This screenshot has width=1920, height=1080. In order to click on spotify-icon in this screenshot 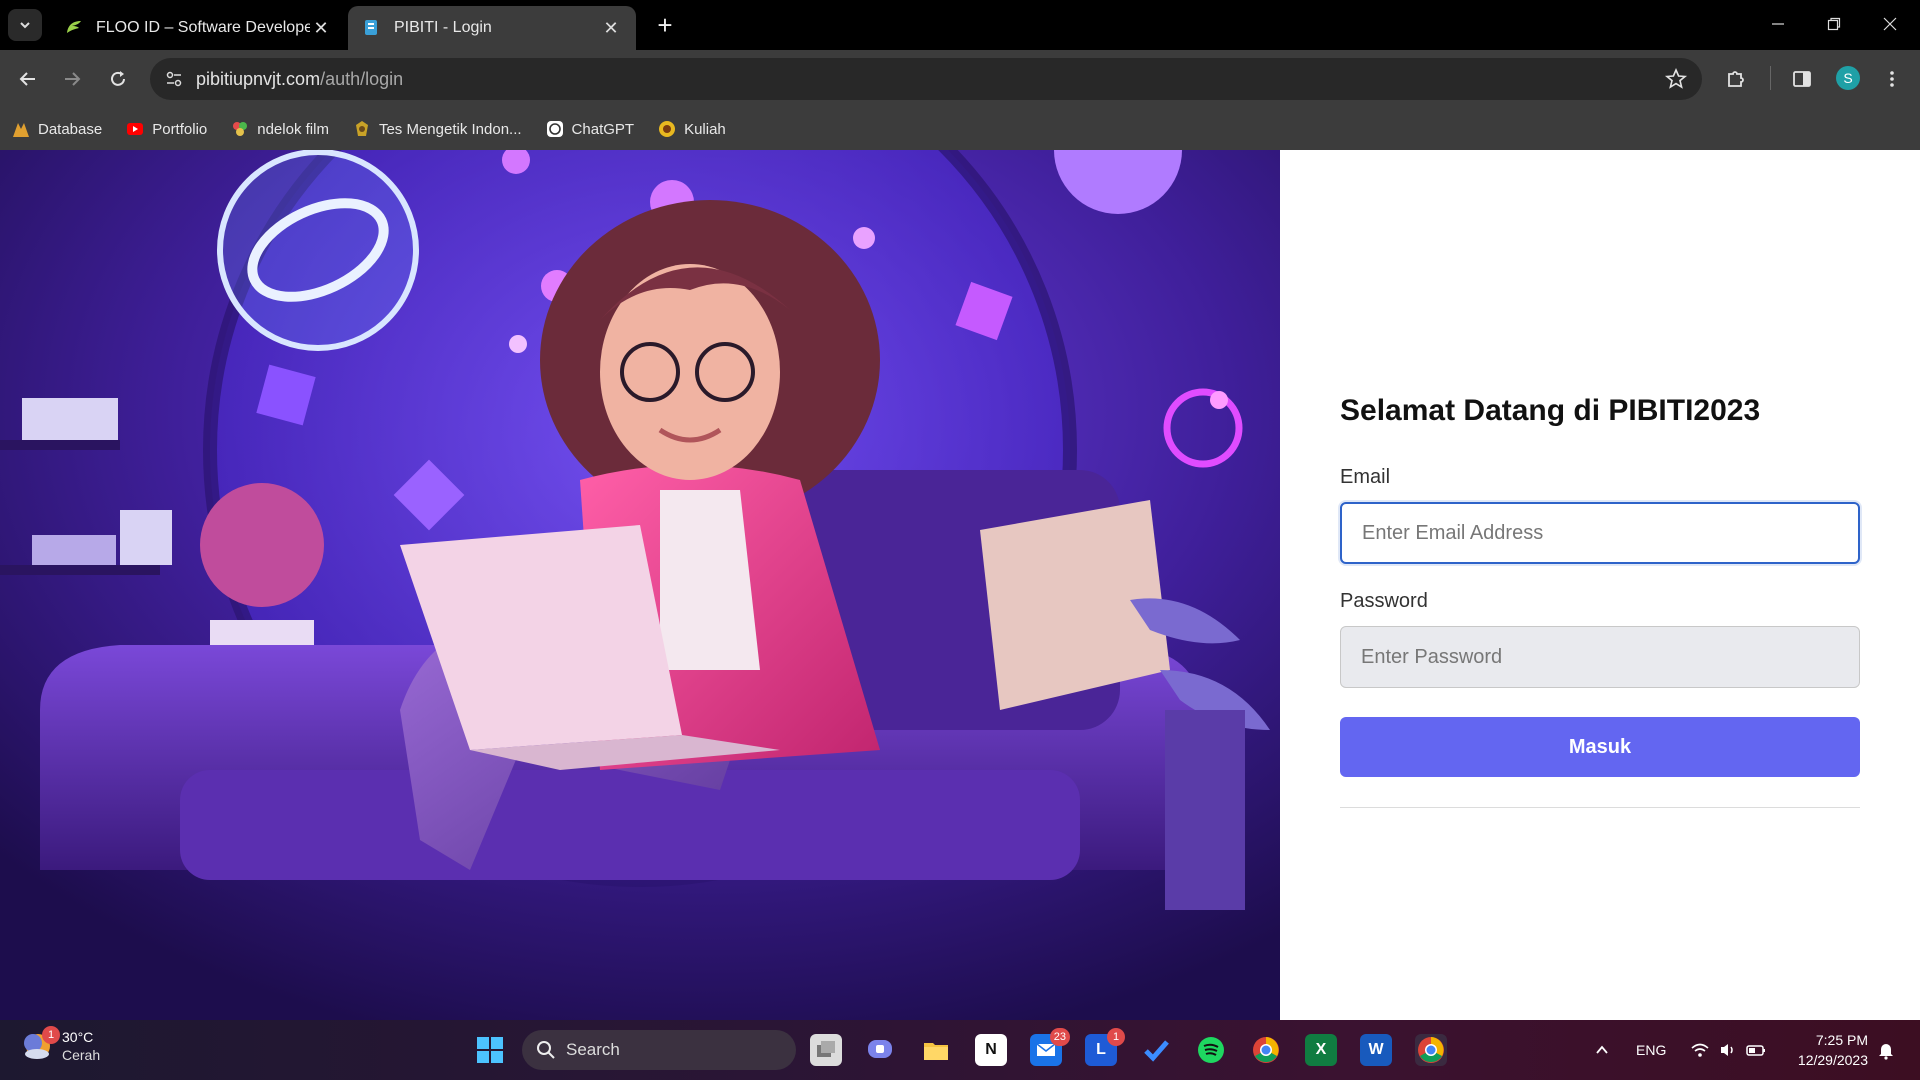, I will do `click(1211, 1050)`.